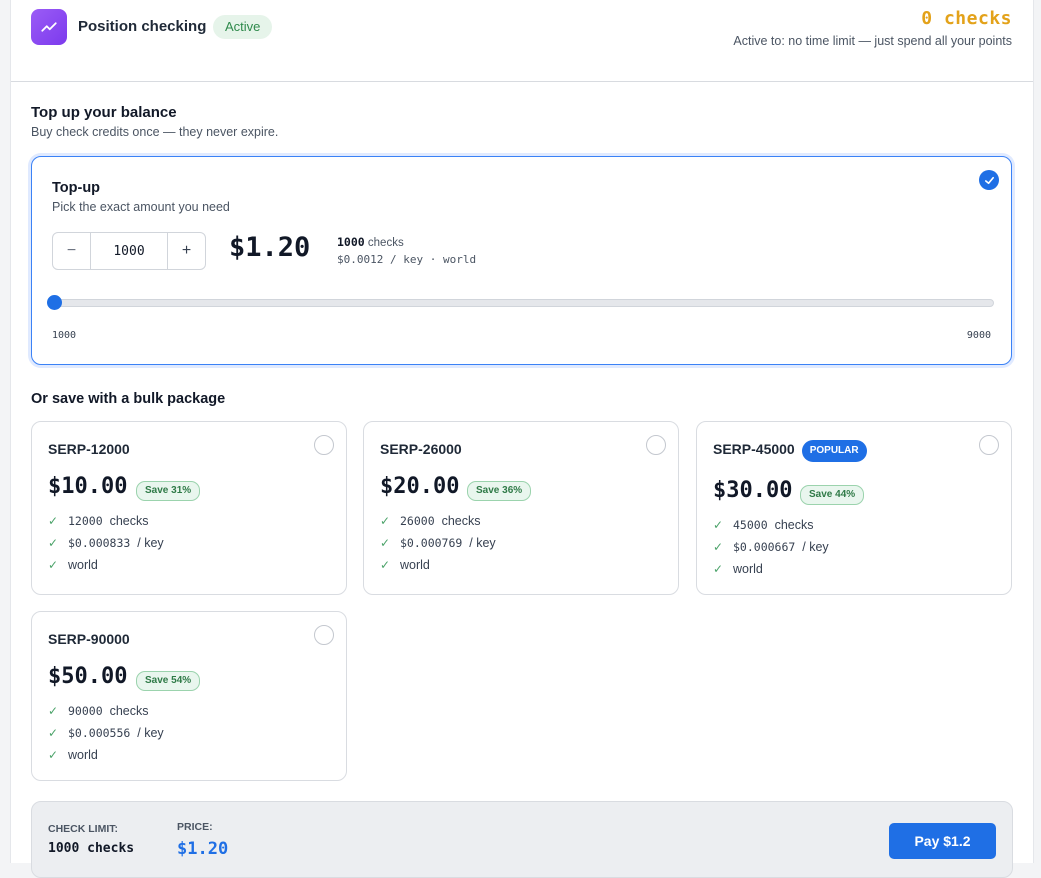 The height and width of the screenshot is (878, 1041). What do you see at coordinates (203, 849) in the screenshot?
I see `price-value: $1.20` at bounding box center [203, 849].